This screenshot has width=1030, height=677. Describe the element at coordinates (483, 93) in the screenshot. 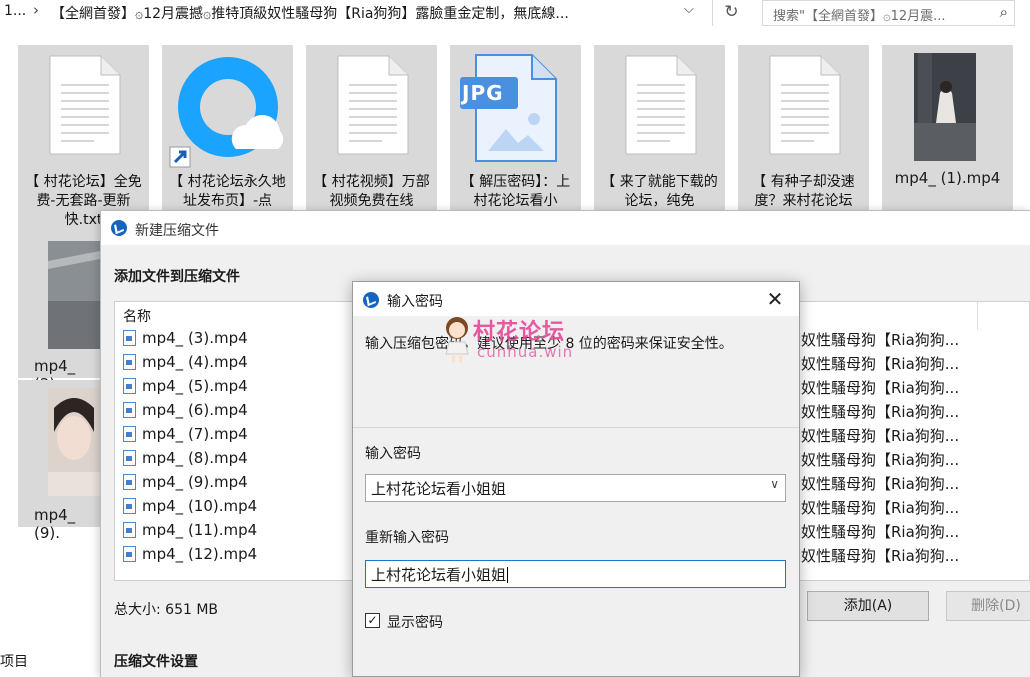

I see `jpg-badge: JPG` at that location.